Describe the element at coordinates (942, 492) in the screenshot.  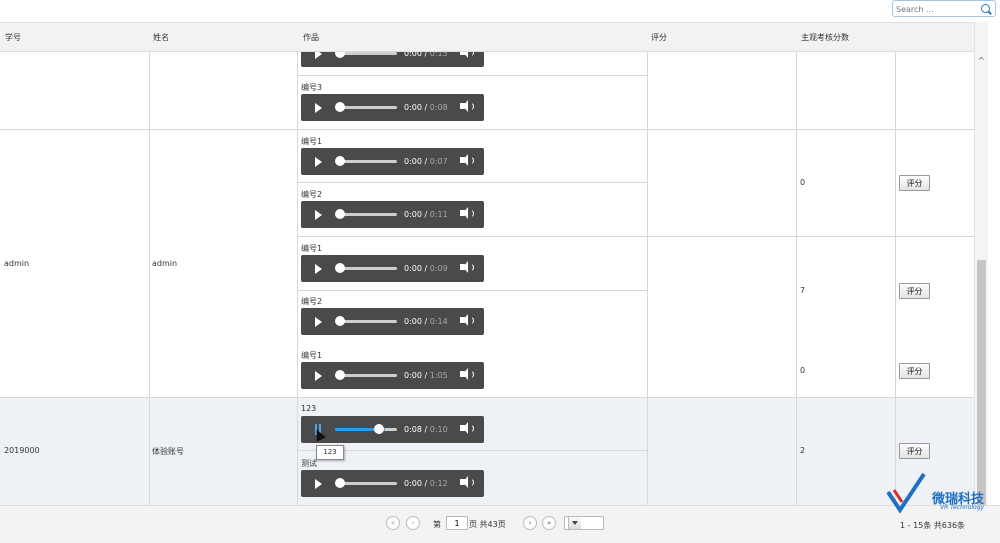
I see `company-logo: 微瑞科技 VR Technology` at that location.